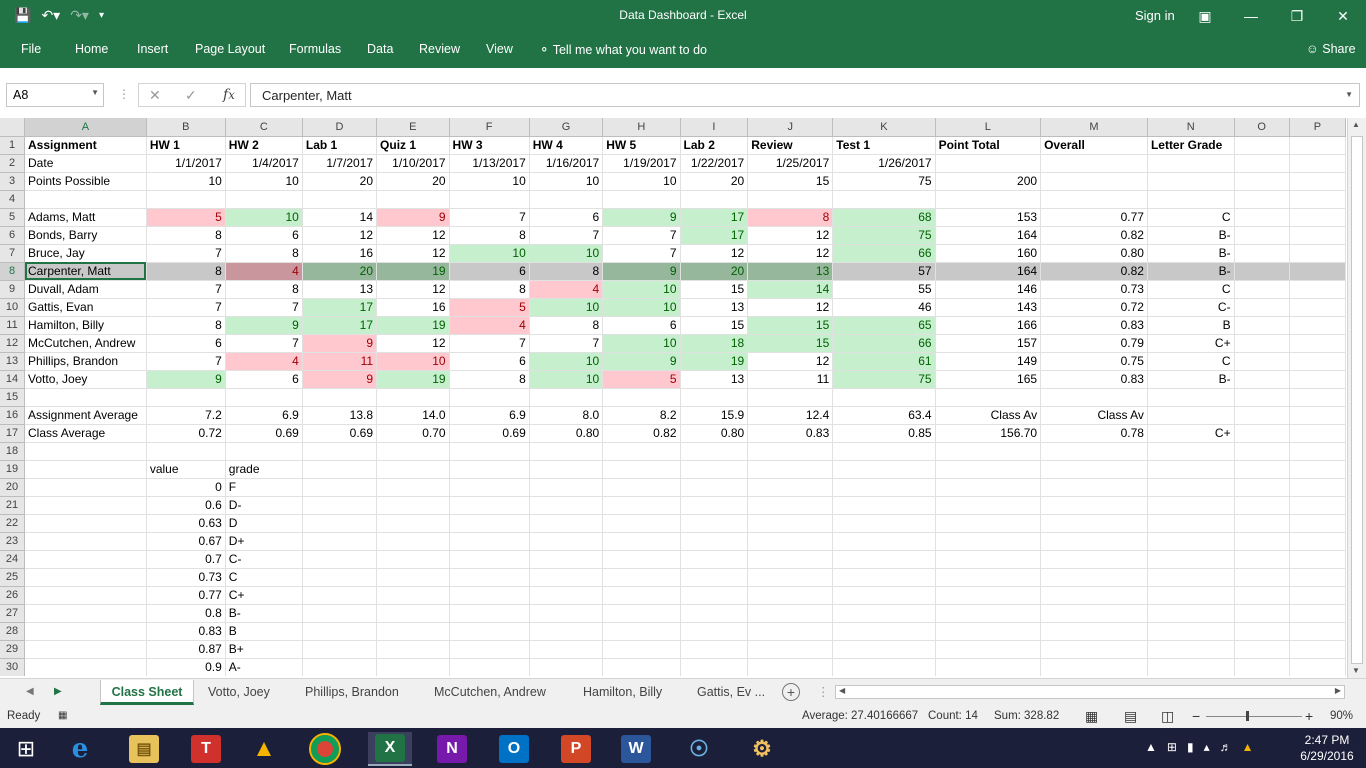 This screenshot has height=768, width=1366. Describe the element at coordinates (1317, 379) in the screenshot. I see `cell-p14` at that location.